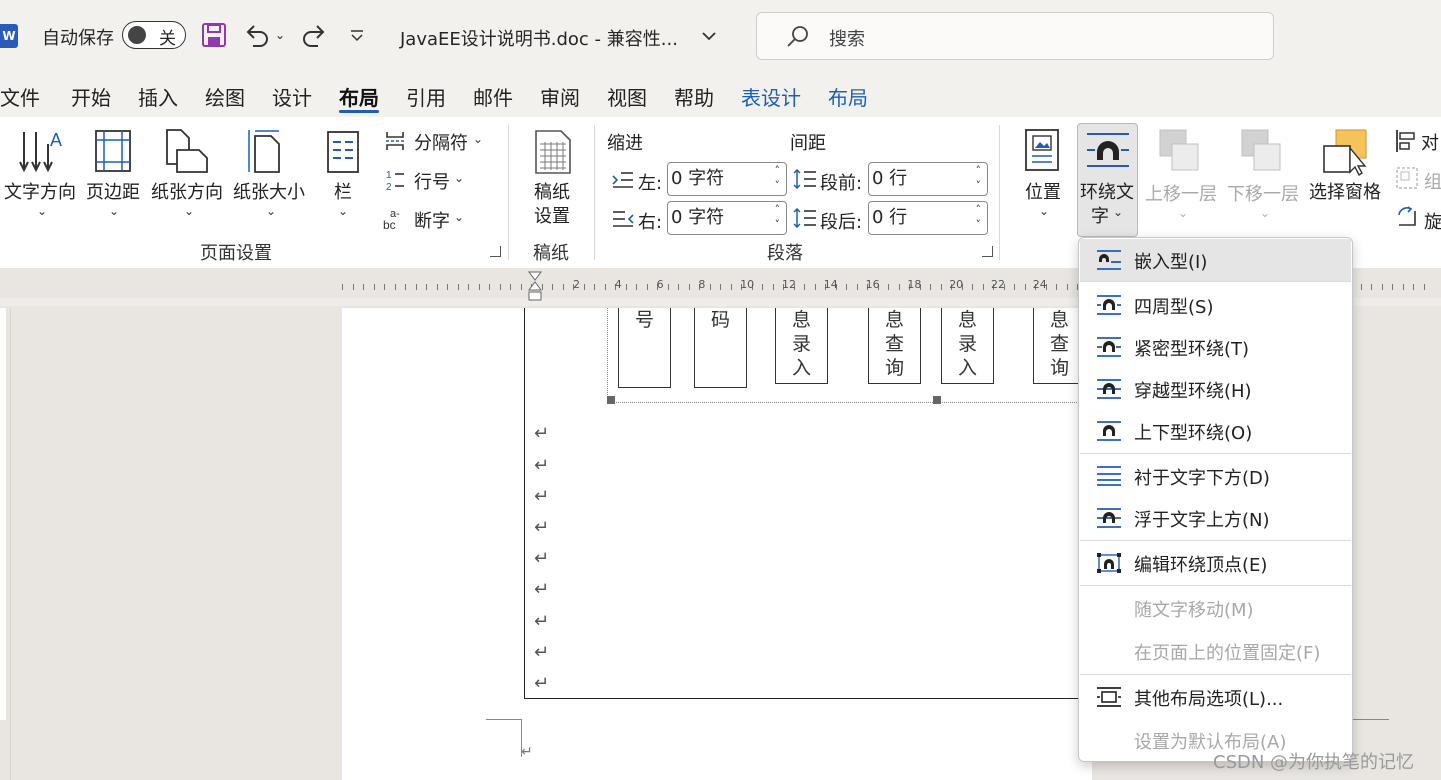  I want to click on page-setup-launcher-icon, so click(495, 251).